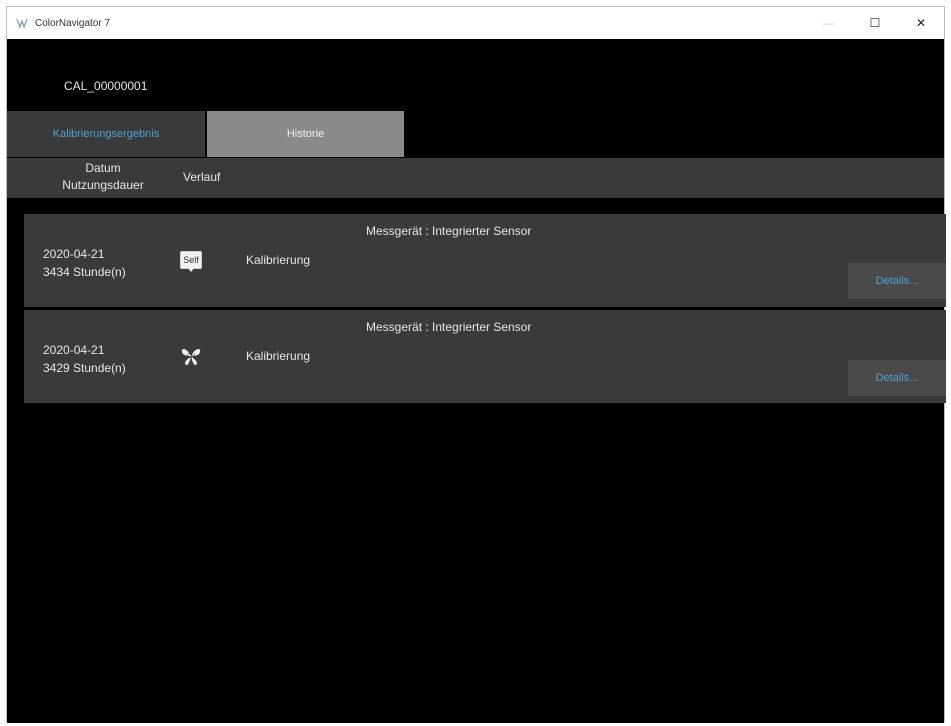 This screenshot has height=726, width=951. Describe the element at coordinates (84, 272) in the screenshot. I see `row-usage-hours: 3434 Stunde(n)` at that location.